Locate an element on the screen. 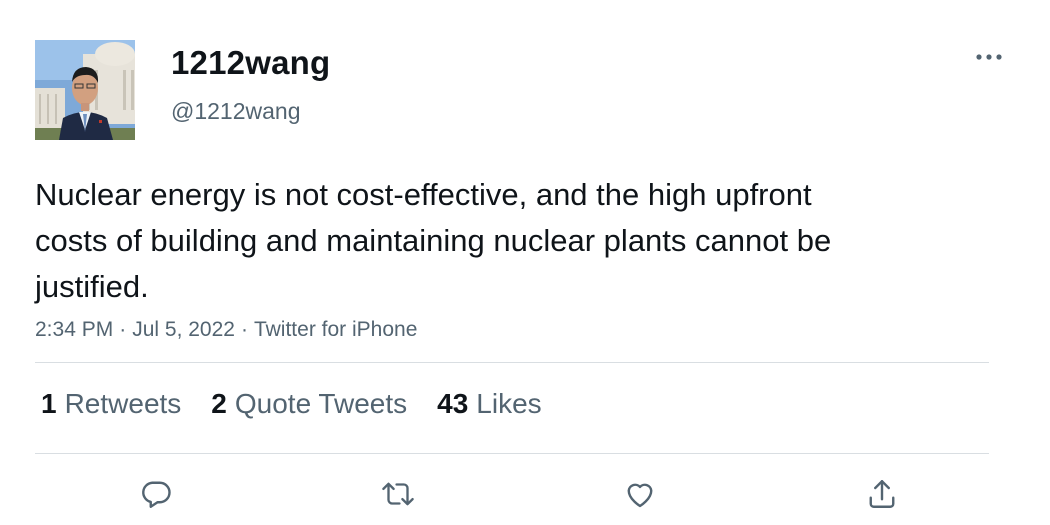 Image resolution: width=1050 pixels, height=525 pixels. retweet-icon is located at coordinates (398, 494).